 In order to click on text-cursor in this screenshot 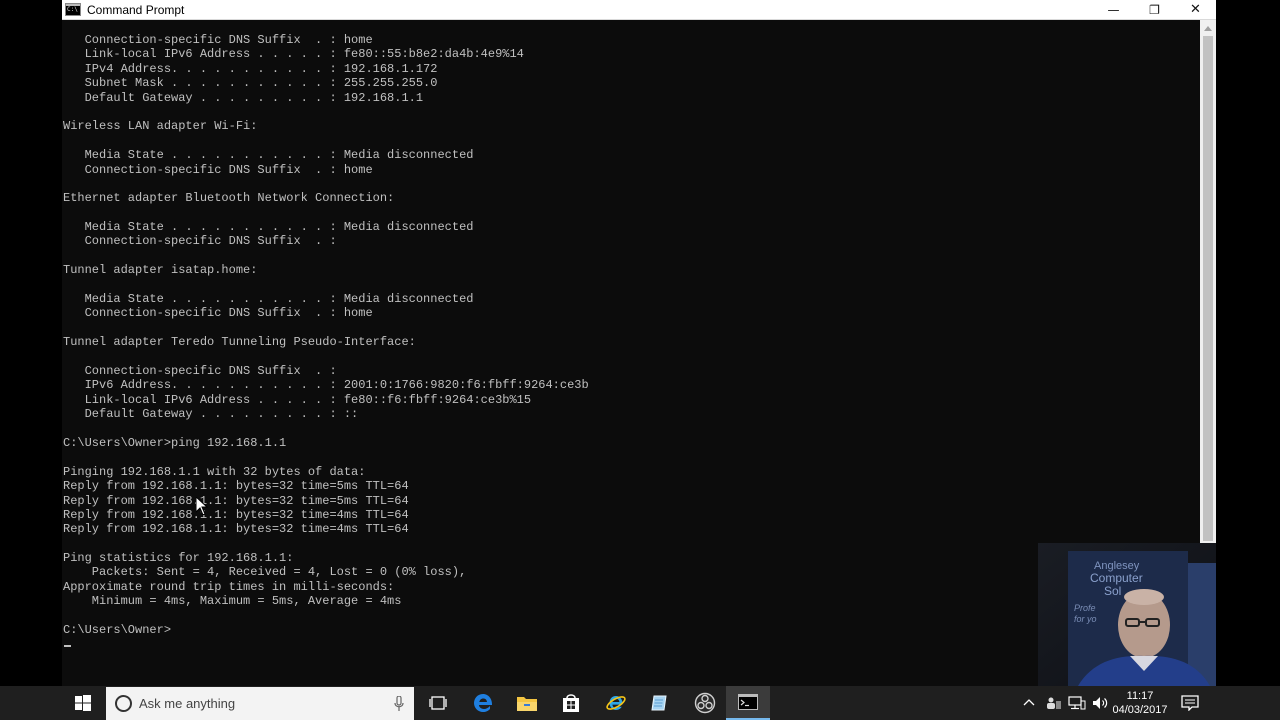, I will do `click(67, 646)`.